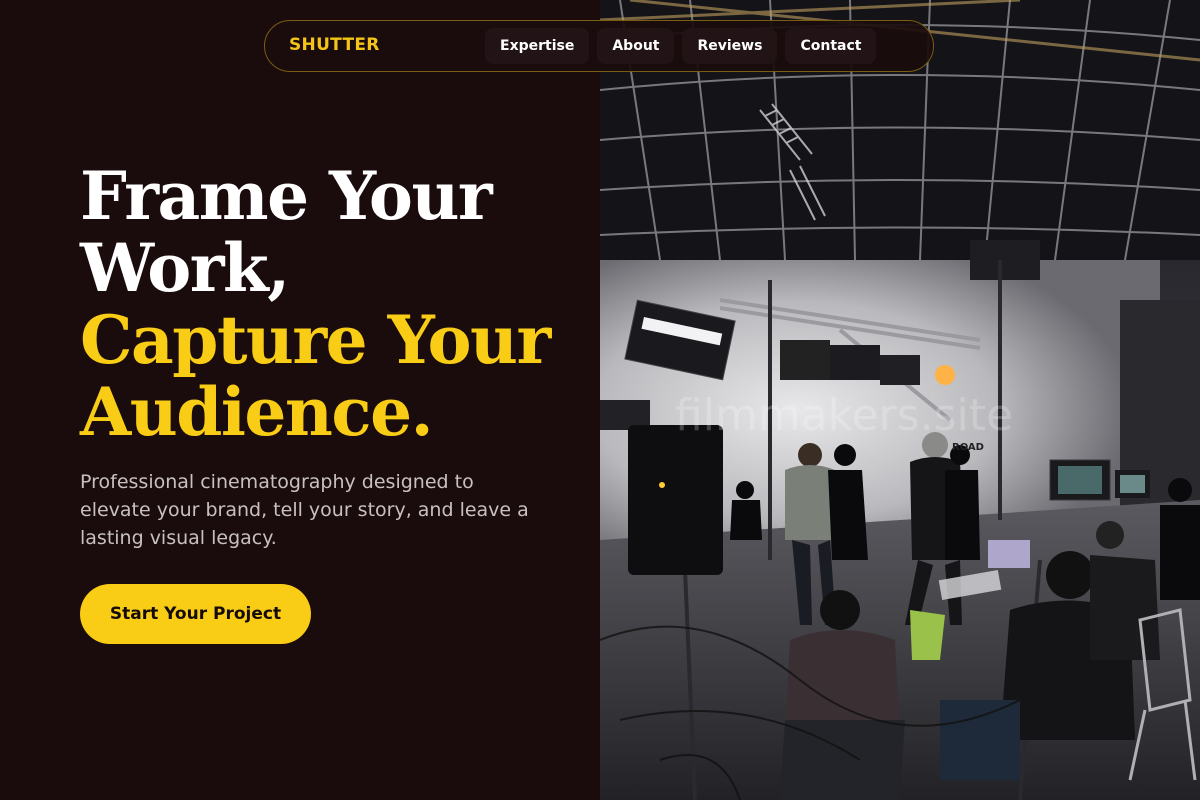  Describe the element at coordinates (315, 340) in the screenshot. I see `headline-line-3: Capture Your` at that location.